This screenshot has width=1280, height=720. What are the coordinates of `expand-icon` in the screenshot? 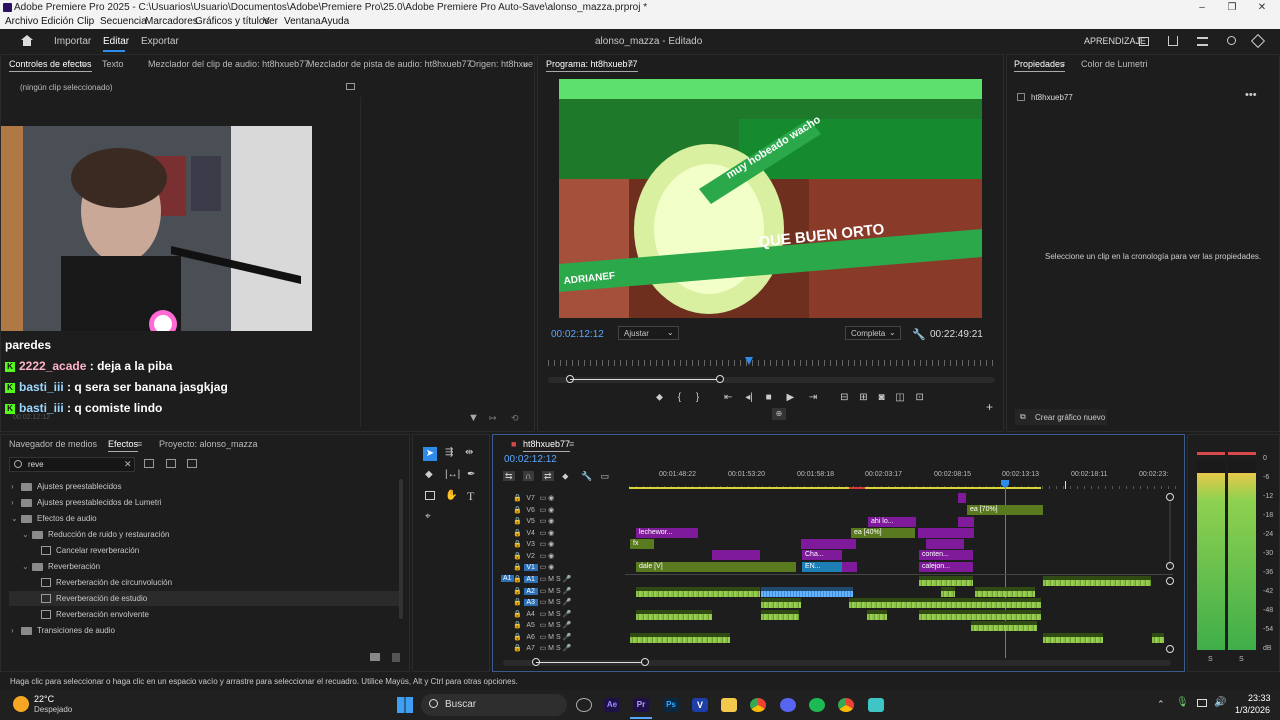 It's located at (1258, 41).